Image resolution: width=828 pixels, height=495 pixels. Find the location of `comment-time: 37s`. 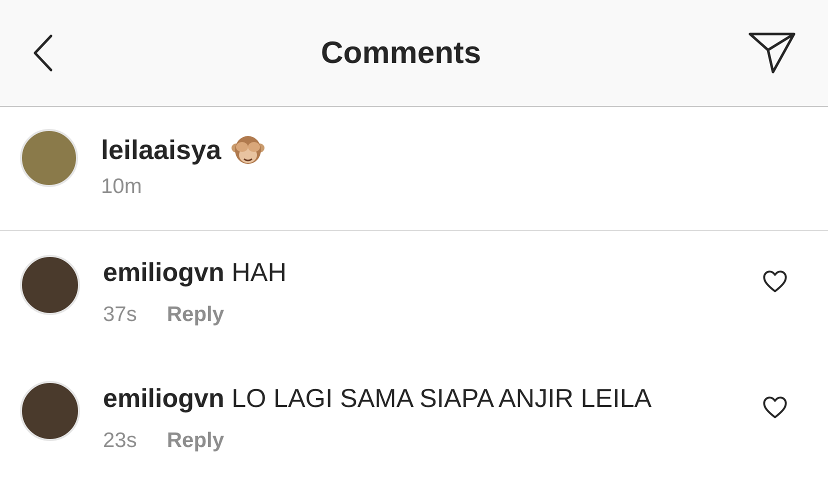

comment-time: 37s is located at coordinates (120, 315).